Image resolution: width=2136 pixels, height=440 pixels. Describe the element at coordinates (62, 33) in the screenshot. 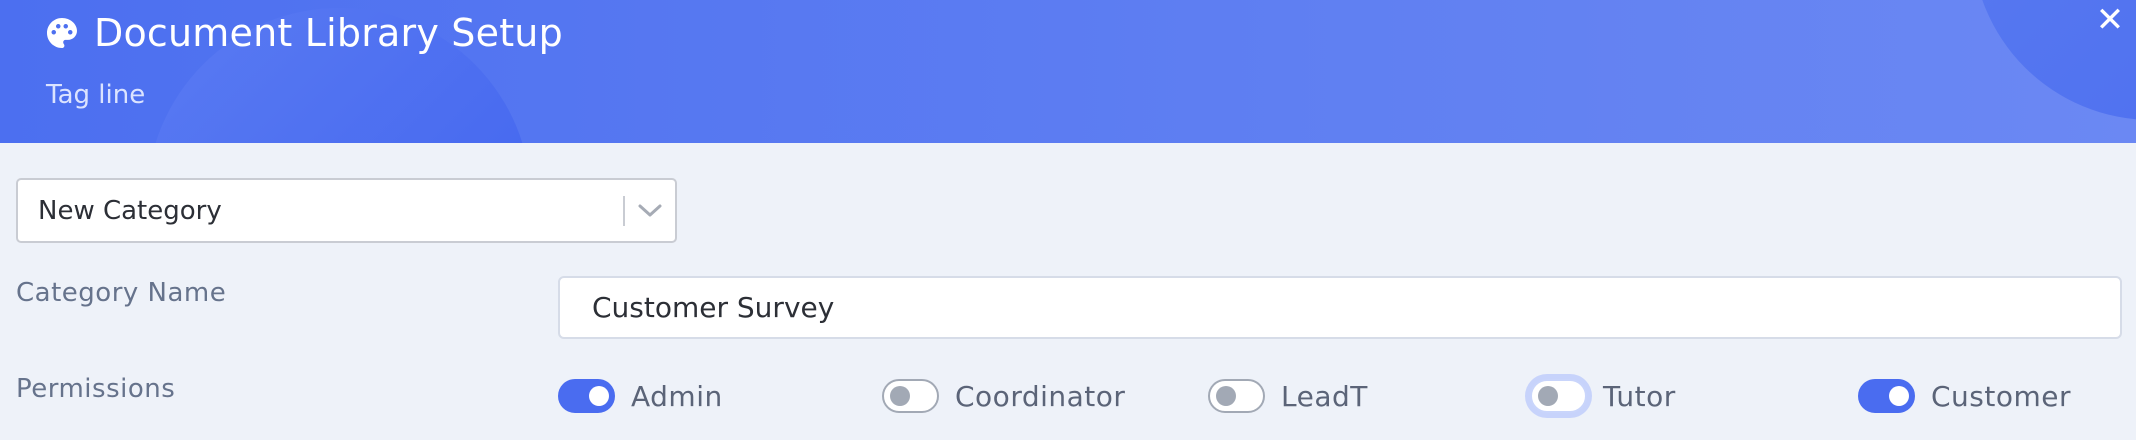

I see `palette-icon` at that location.